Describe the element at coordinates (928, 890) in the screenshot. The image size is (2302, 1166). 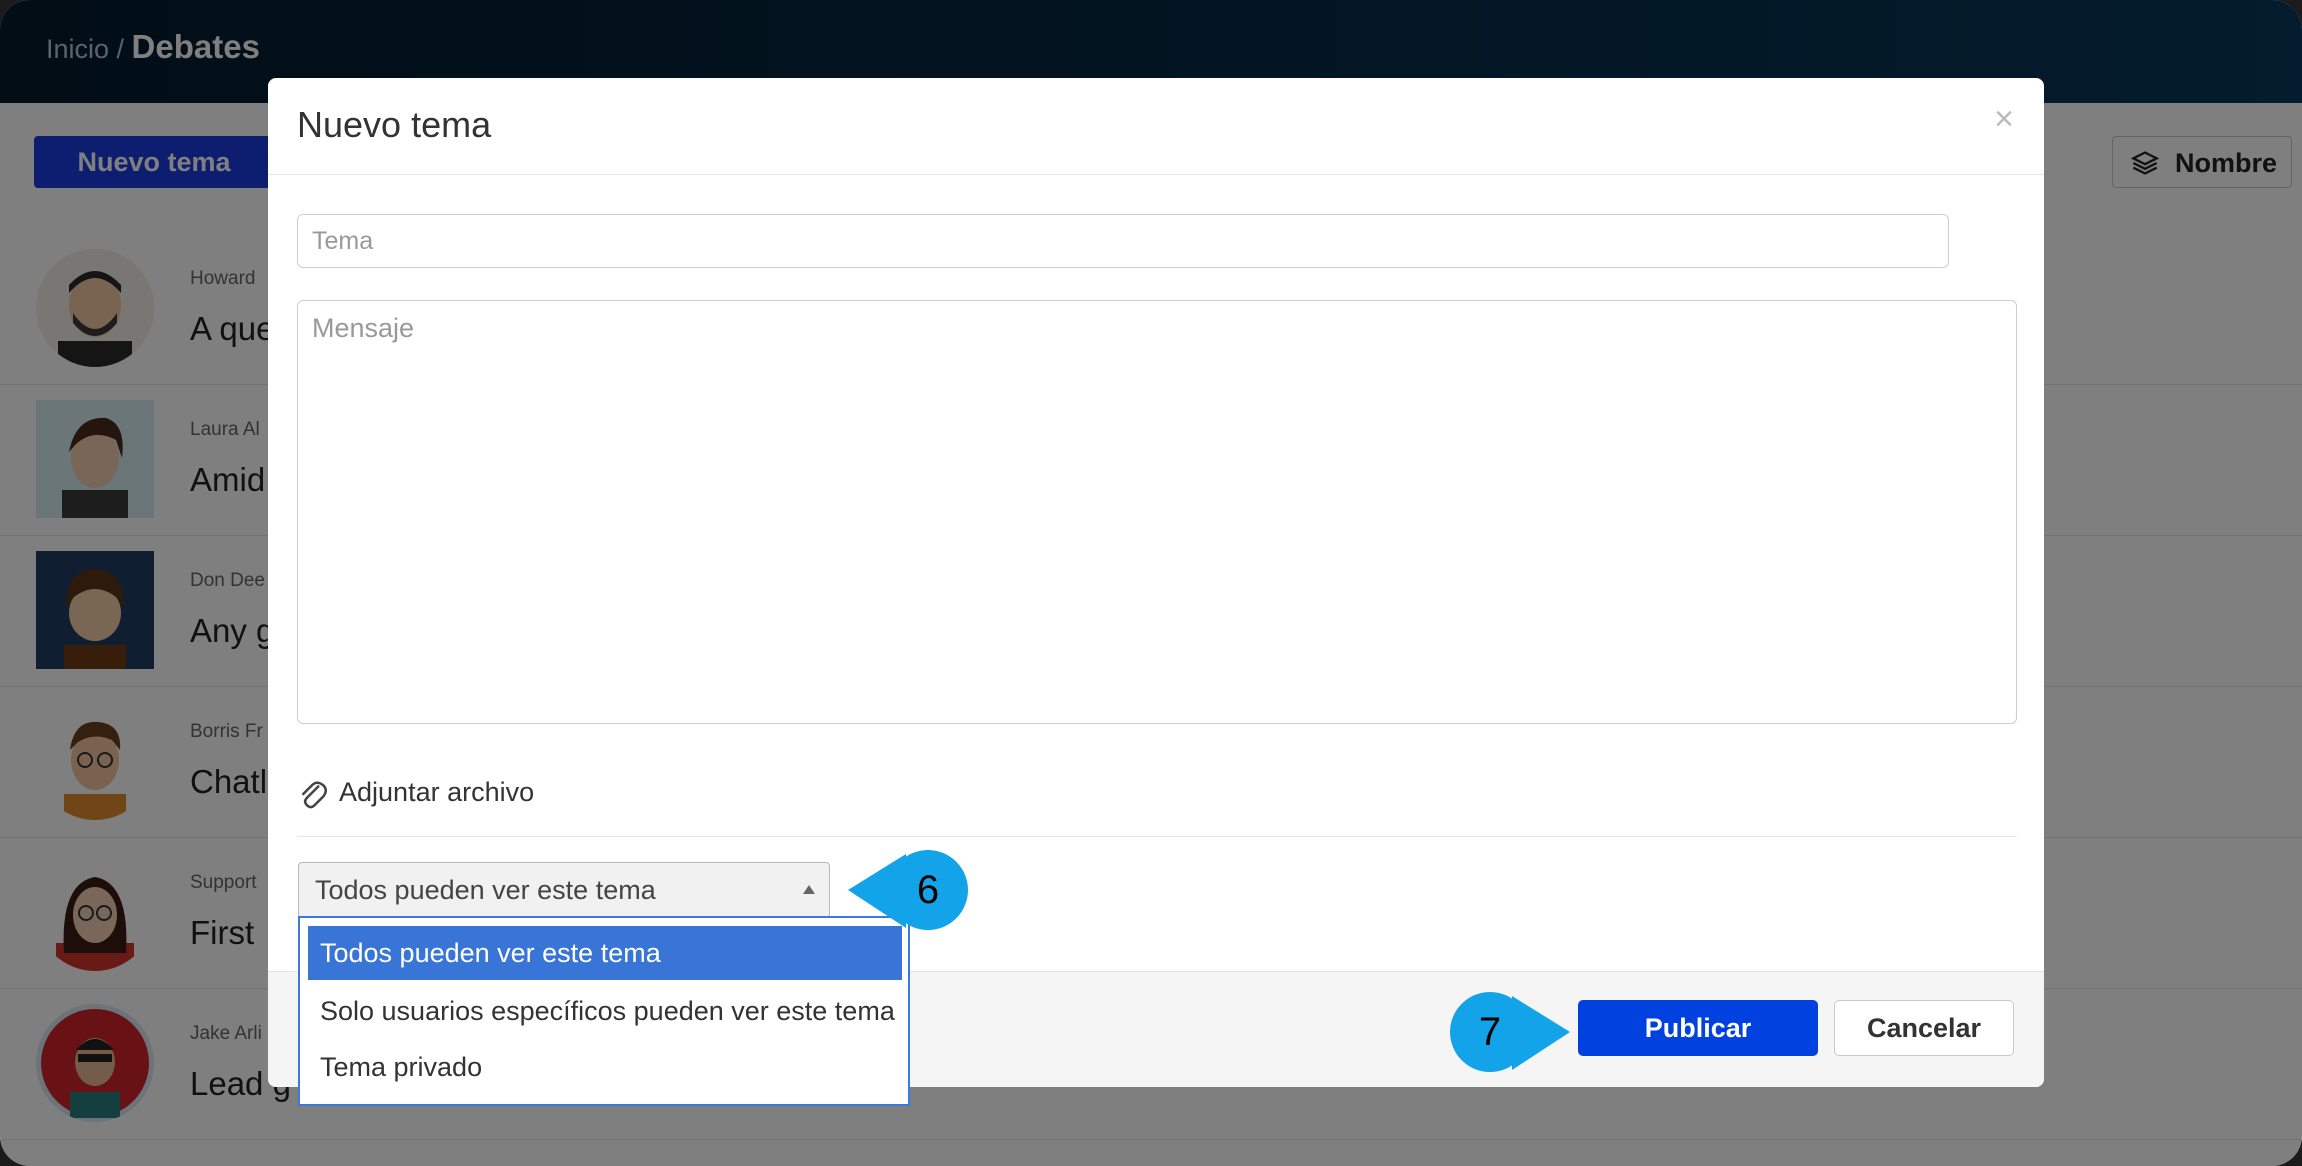
I see `step-callout-6-number: 6` at that location.